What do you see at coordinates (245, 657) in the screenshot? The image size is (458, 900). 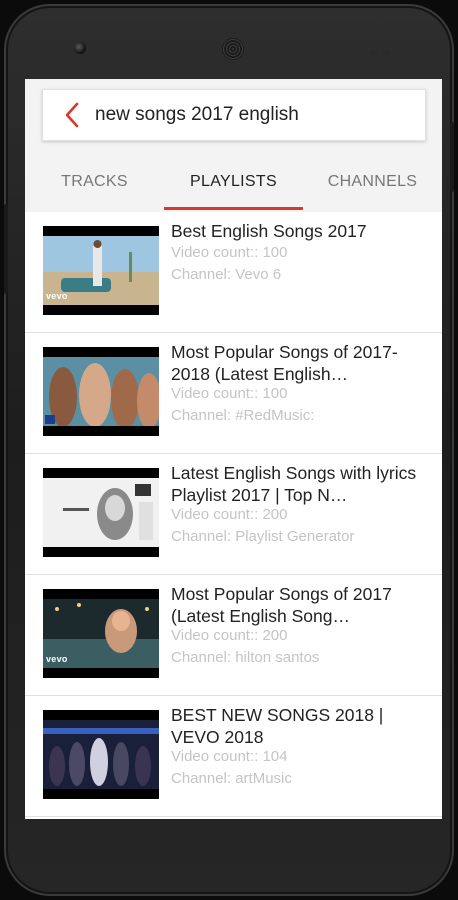 I see `channel-name: Channel: hilton santos` at bounding box center [245, 657].